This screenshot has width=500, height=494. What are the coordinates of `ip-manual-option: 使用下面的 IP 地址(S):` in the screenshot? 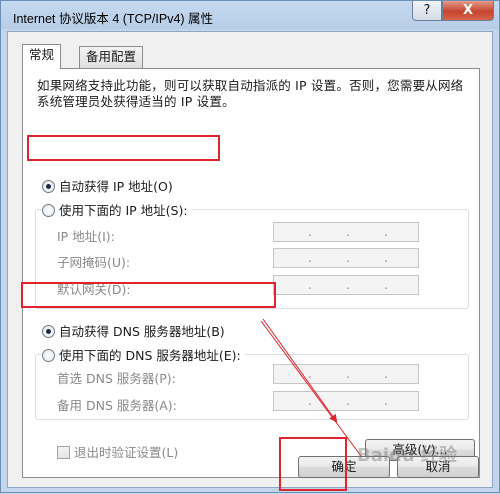 It's located at (117, 209).